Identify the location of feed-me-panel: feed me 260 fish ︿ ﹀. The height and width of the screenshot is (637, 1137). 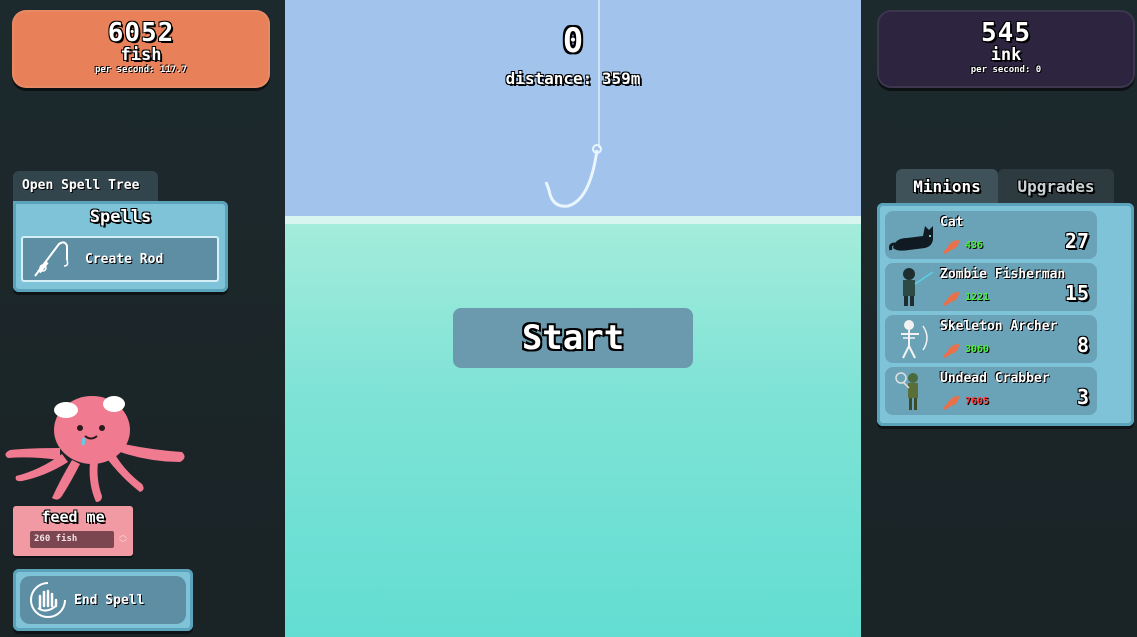
(73, 531).